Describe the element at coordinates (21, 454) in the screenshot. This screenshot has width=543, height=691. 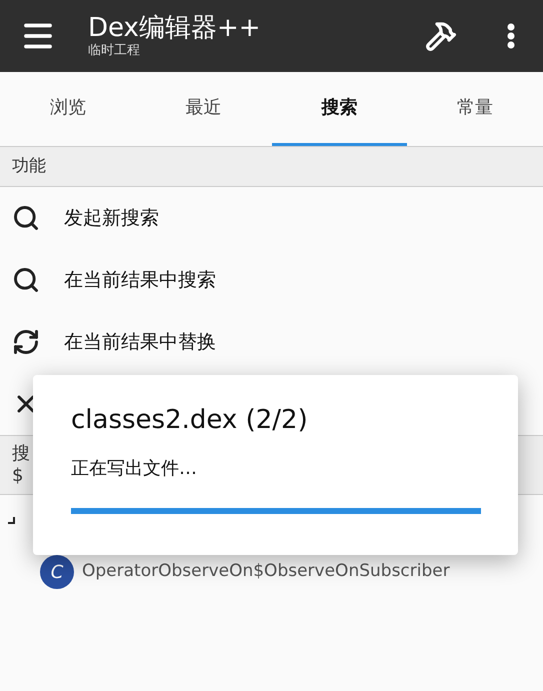
I see `result-header-text: 搜` at that location.